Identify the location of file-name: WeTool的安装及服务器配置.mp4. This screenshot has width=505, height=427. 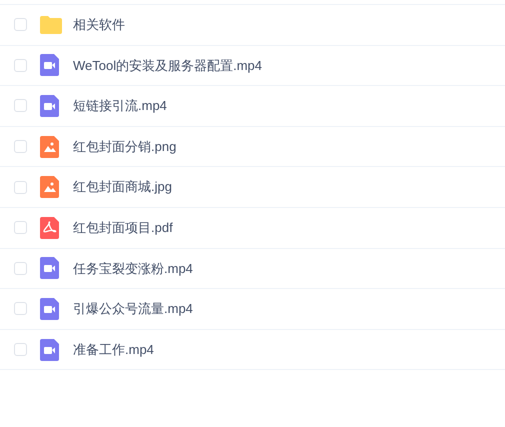
(167, 66).